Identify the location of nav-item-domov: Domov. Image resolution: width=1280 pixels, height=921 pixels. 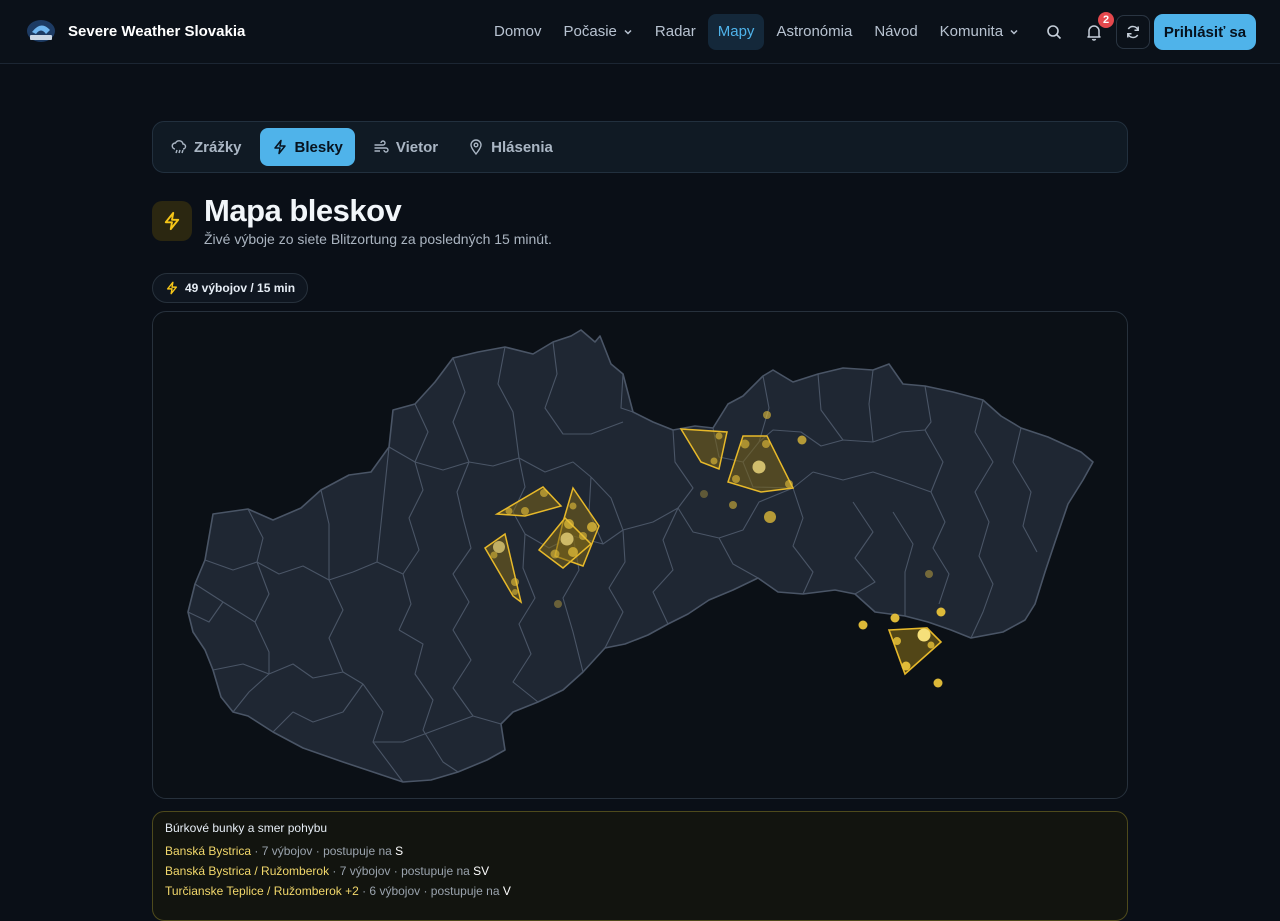
(518, 32).